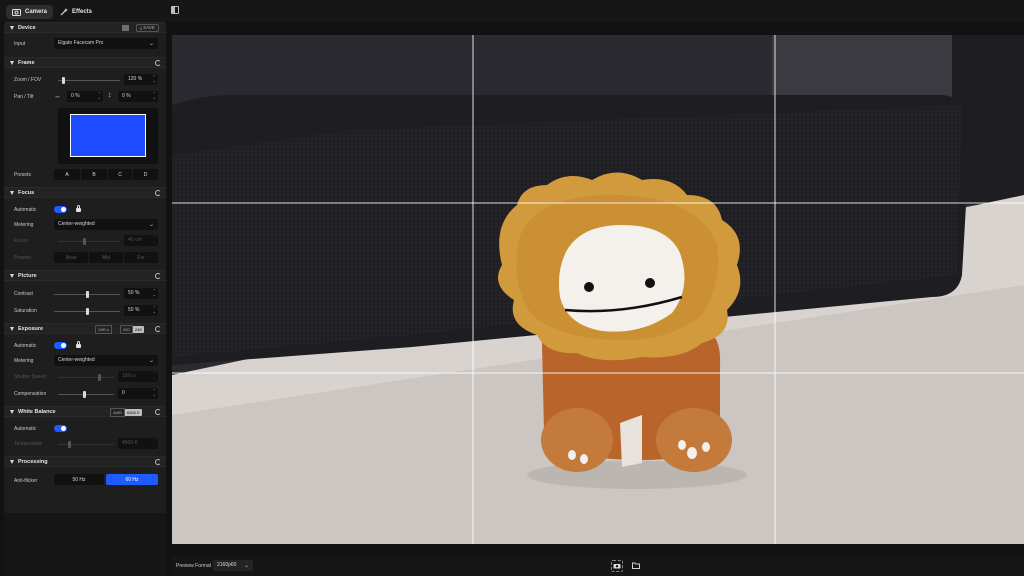 This screenshot has width=1024, height=576. What do you see at coordinates (617, 566) in the screenshot?
I see `snapshot-button` at bounding box center [617, 566].